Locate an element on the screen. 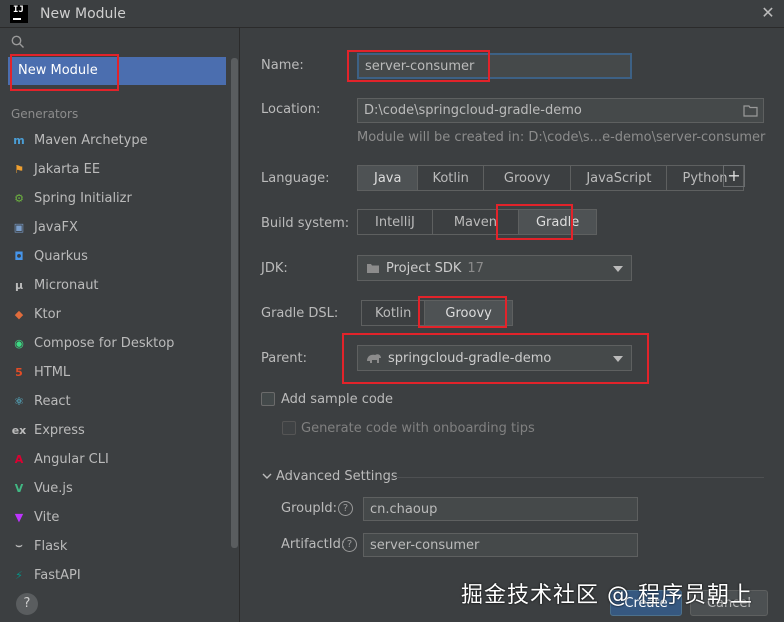 This screenshot has width=784, height=622. gradle-dsl-label: Gradle DSL: is located at coordinates (300, 313).